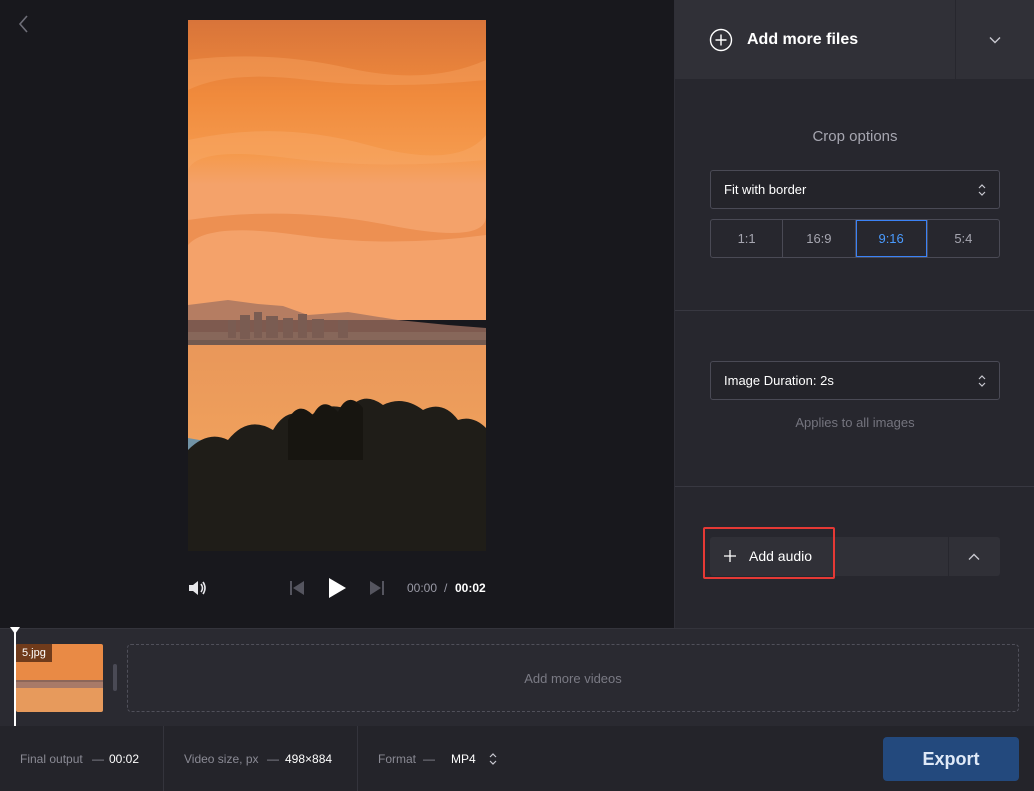  I want to click on aspect-ratio-group: 1:1 16:9 9:16 5:4, so click(855, 238).